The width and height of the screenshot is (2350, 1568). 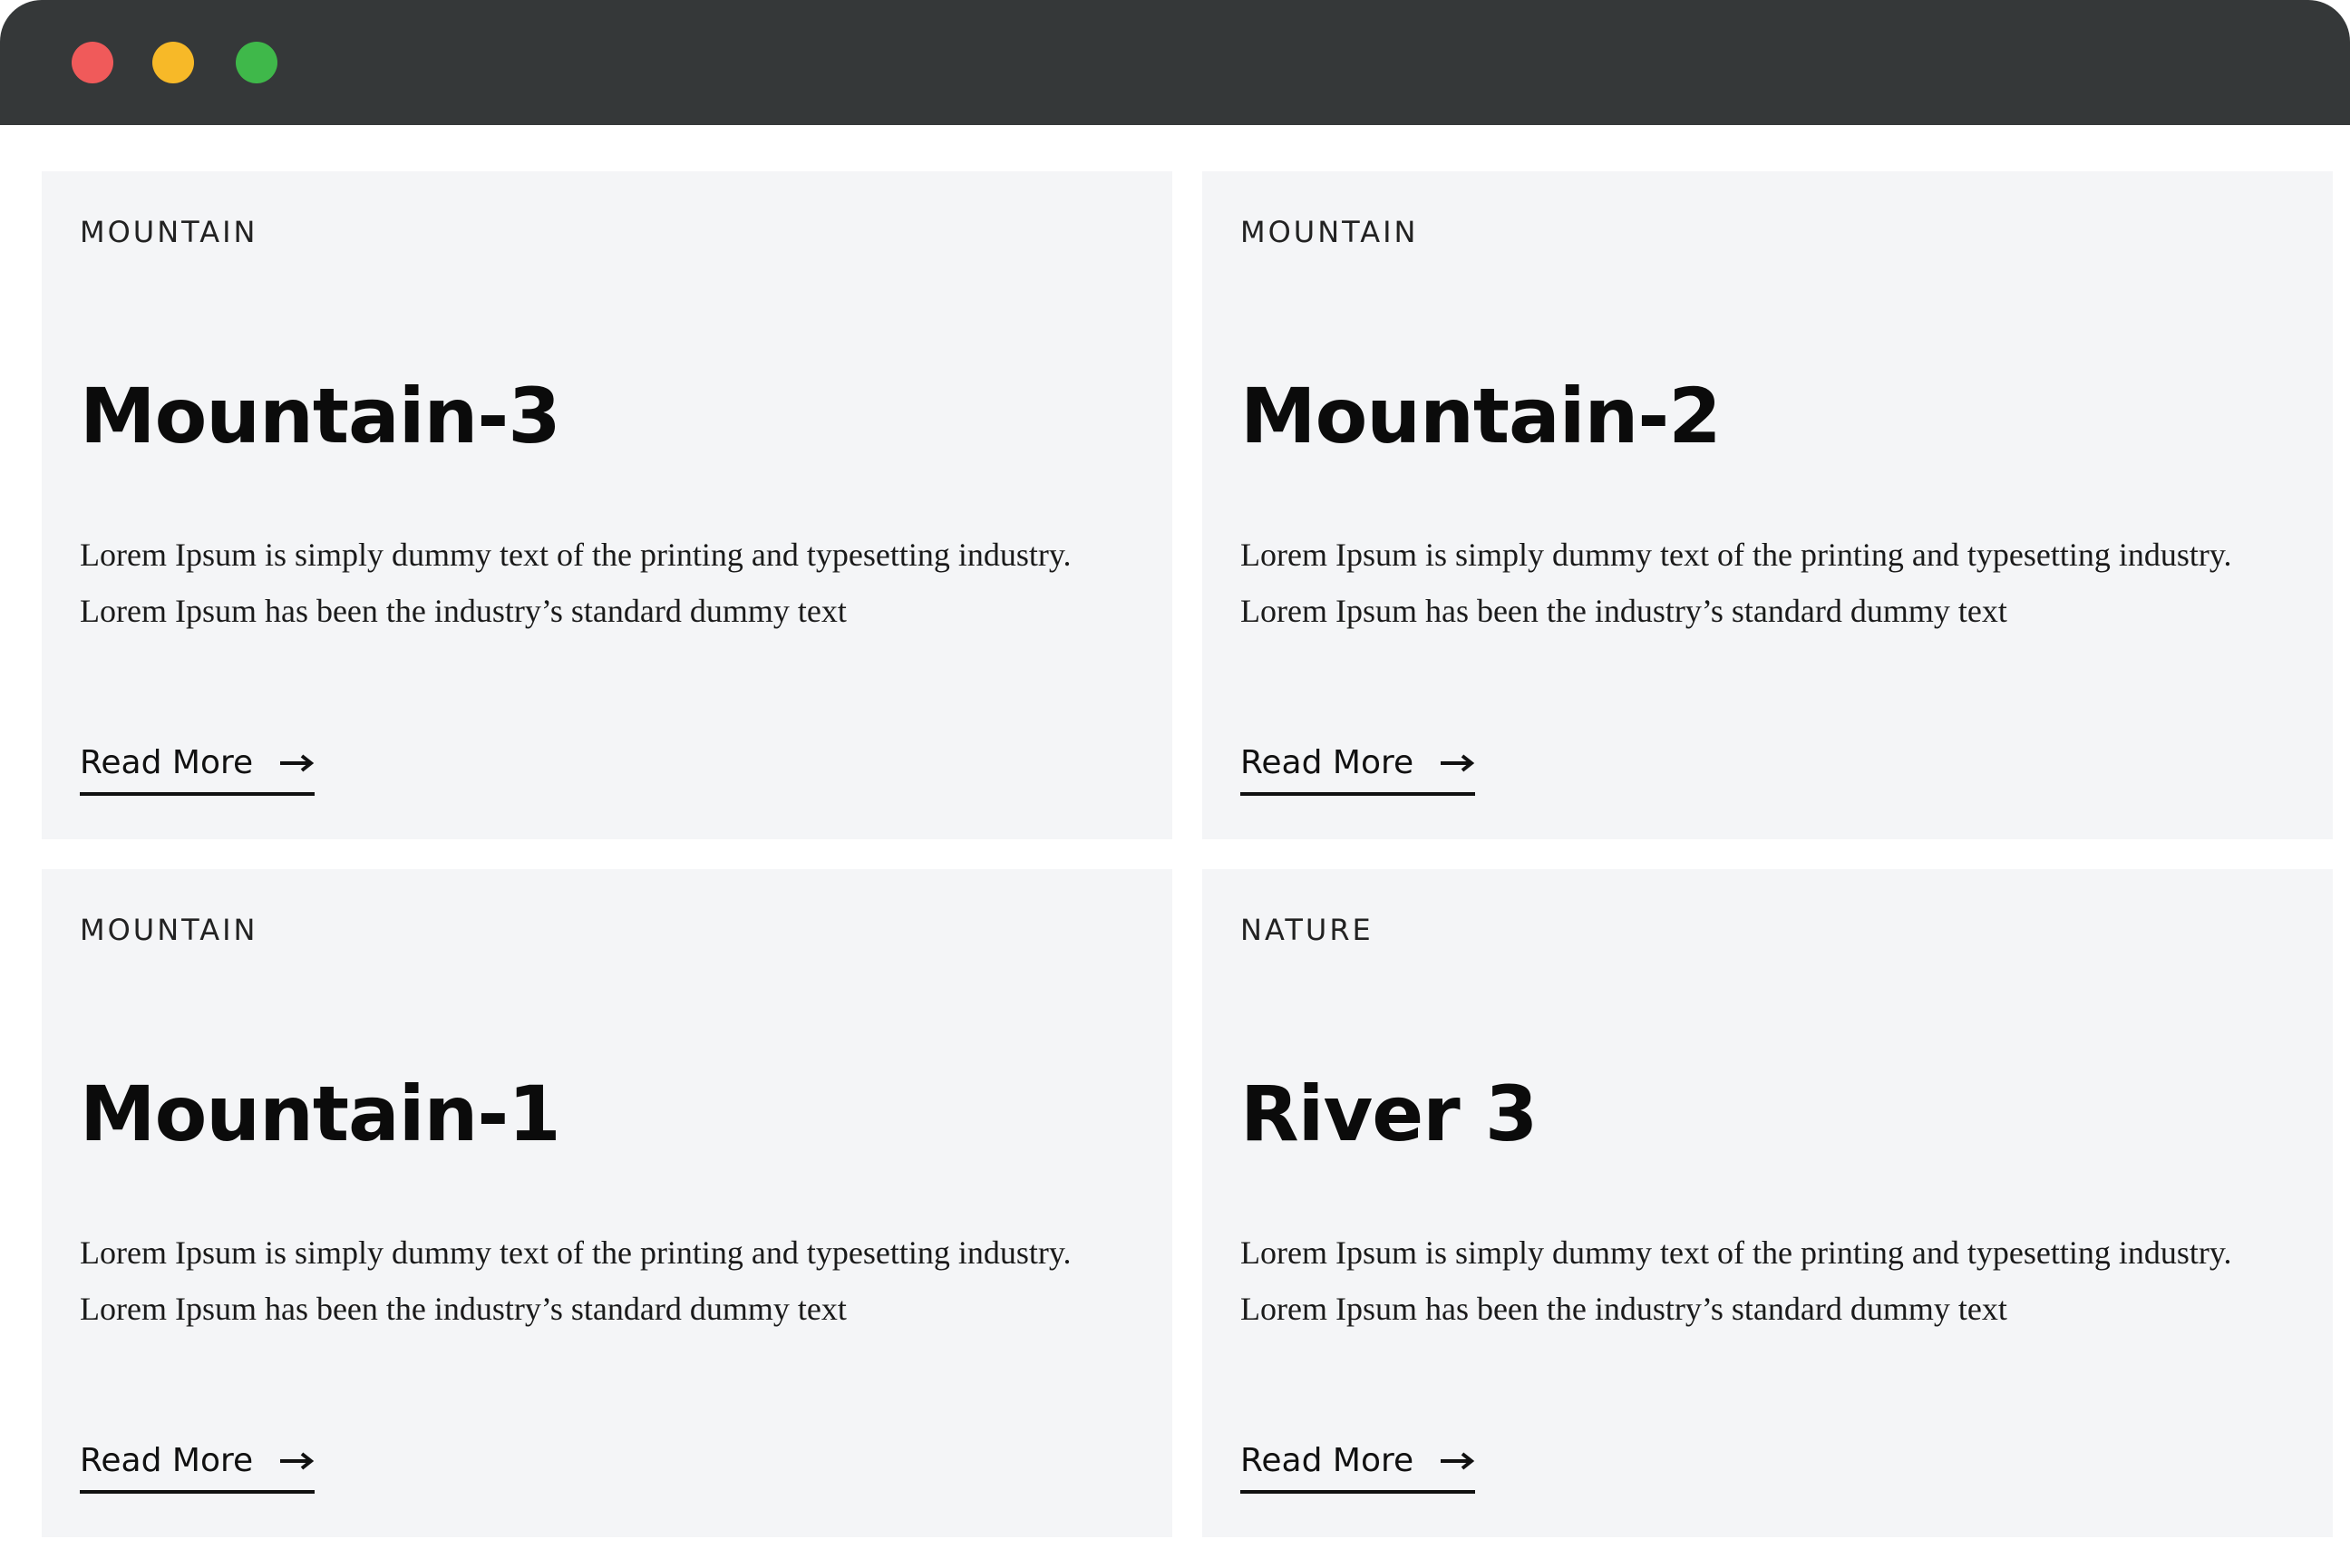 What do you see at coordinates (1389, 1114) in the screenshot?
I see `post-title: River 3` at bounding box center [1389, 1114].